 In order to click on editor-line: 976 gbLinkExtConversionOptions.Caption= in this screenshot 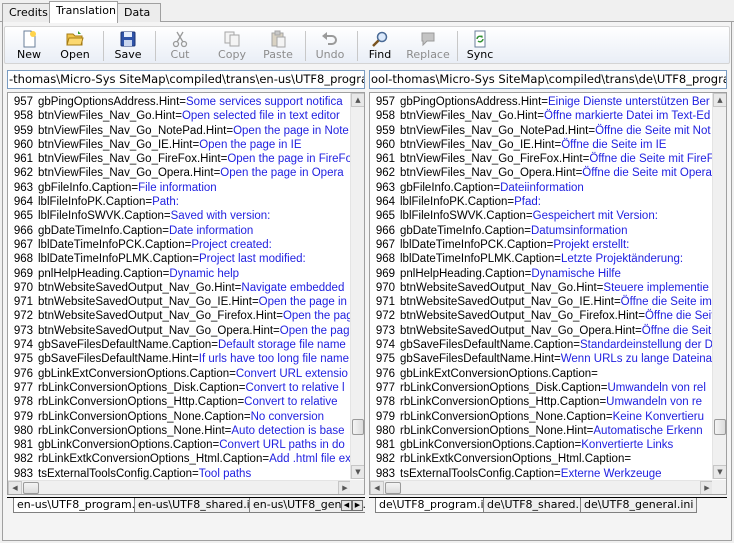, I will do `click(541, 374)`.